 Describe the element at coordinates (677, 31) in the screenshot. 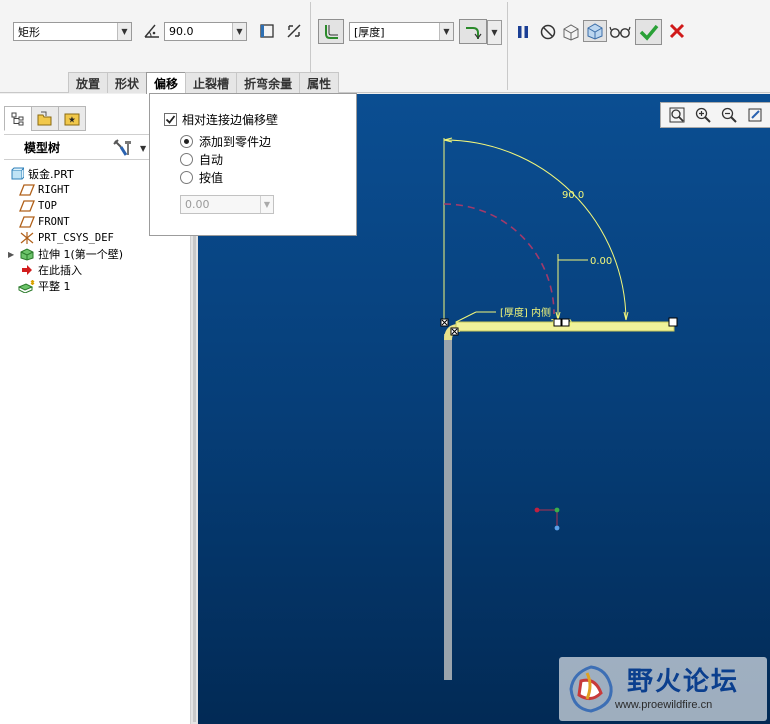

I see `cancel-icon` at that location.